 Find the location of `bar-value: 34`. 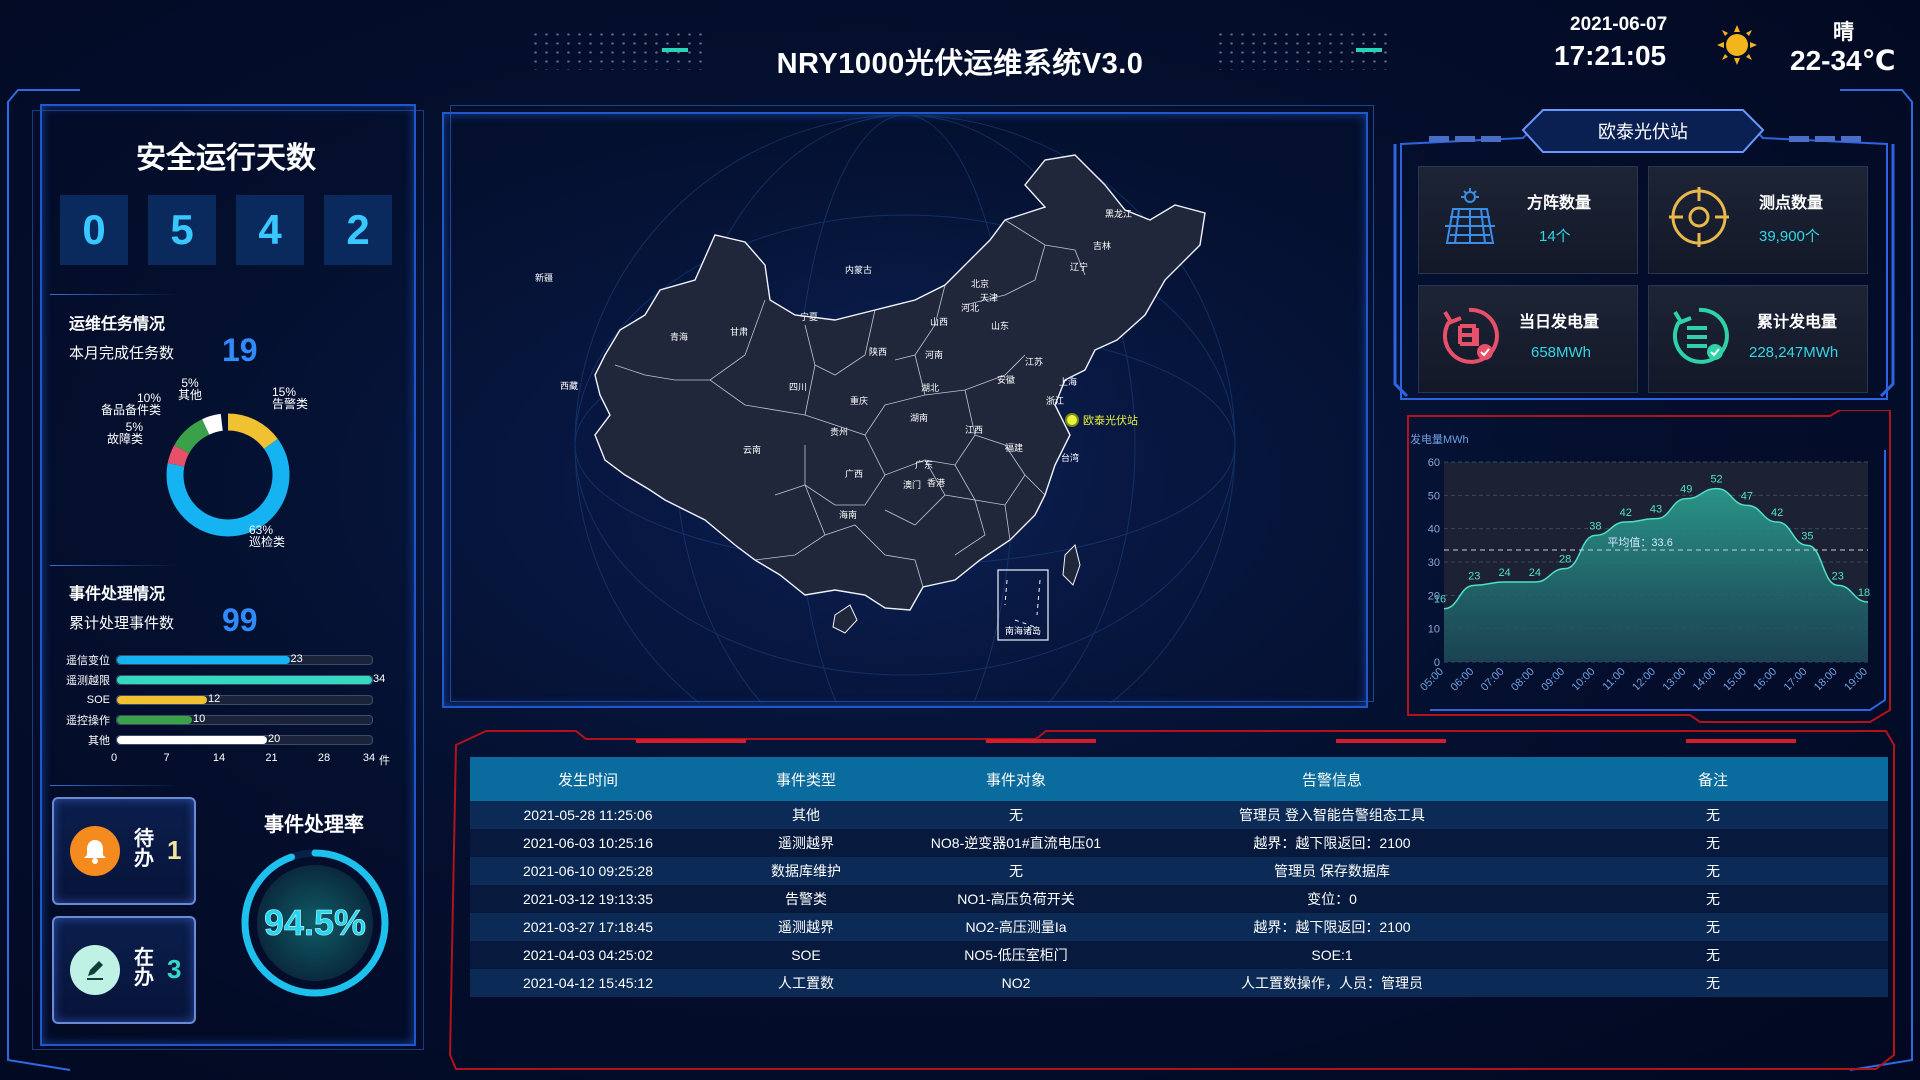

bar-value: 34 is located at coordinates (379, 679).